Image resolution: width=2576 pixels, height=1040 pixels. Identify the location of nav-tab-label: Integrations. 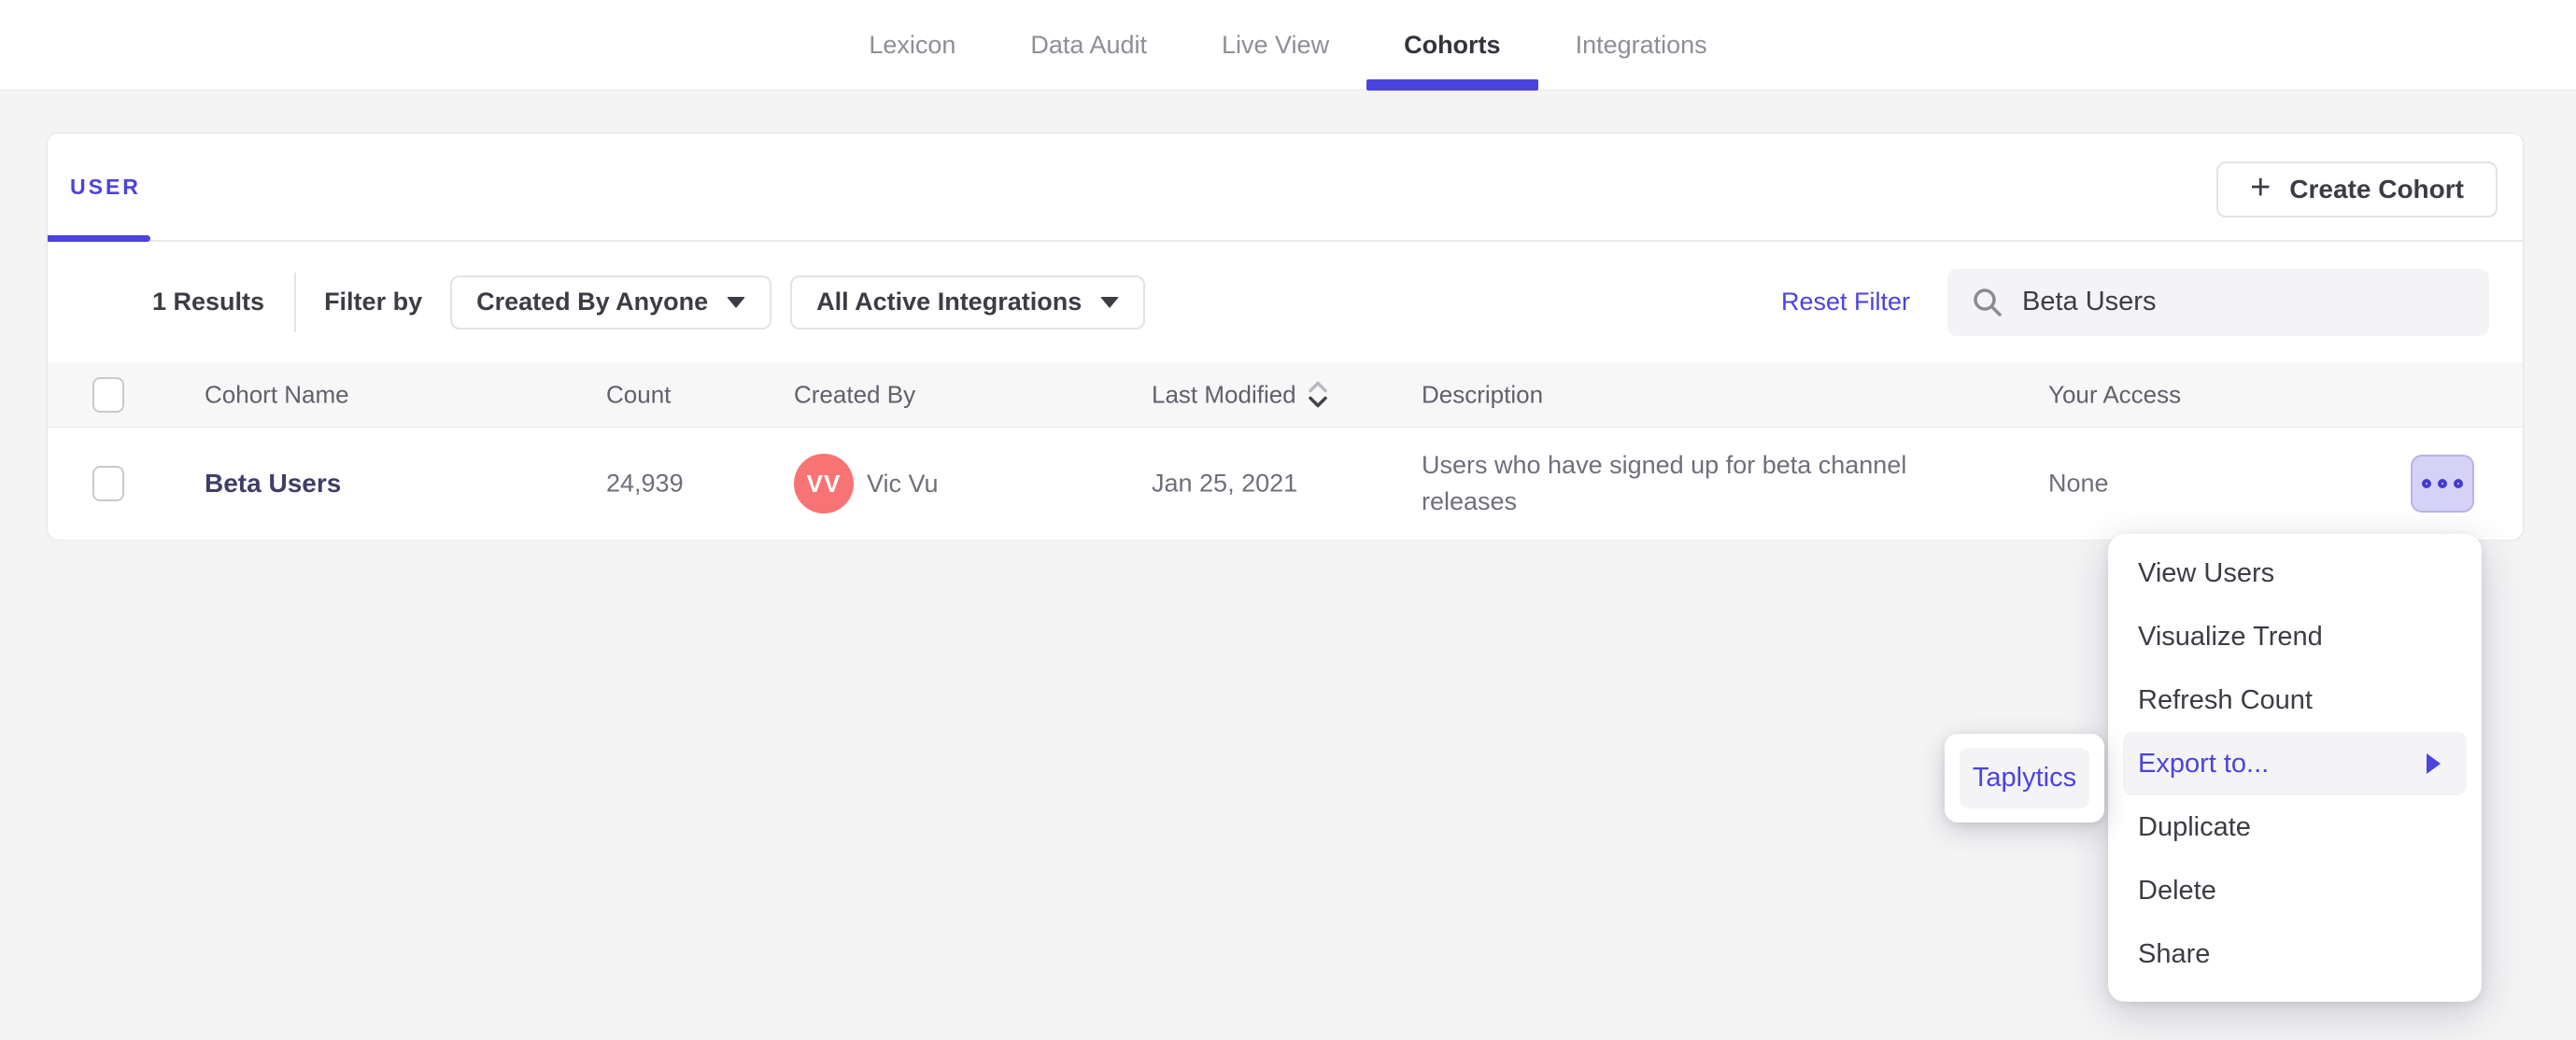
(1641, 44).